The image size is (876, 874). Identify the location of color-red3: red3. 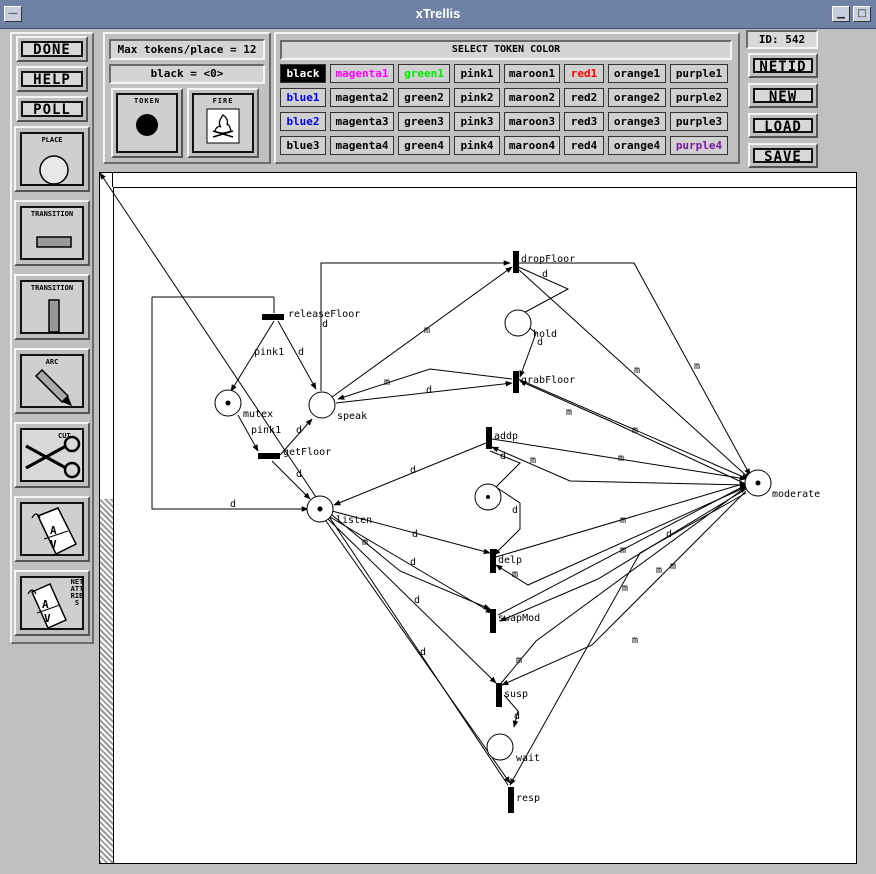
(584, 121).